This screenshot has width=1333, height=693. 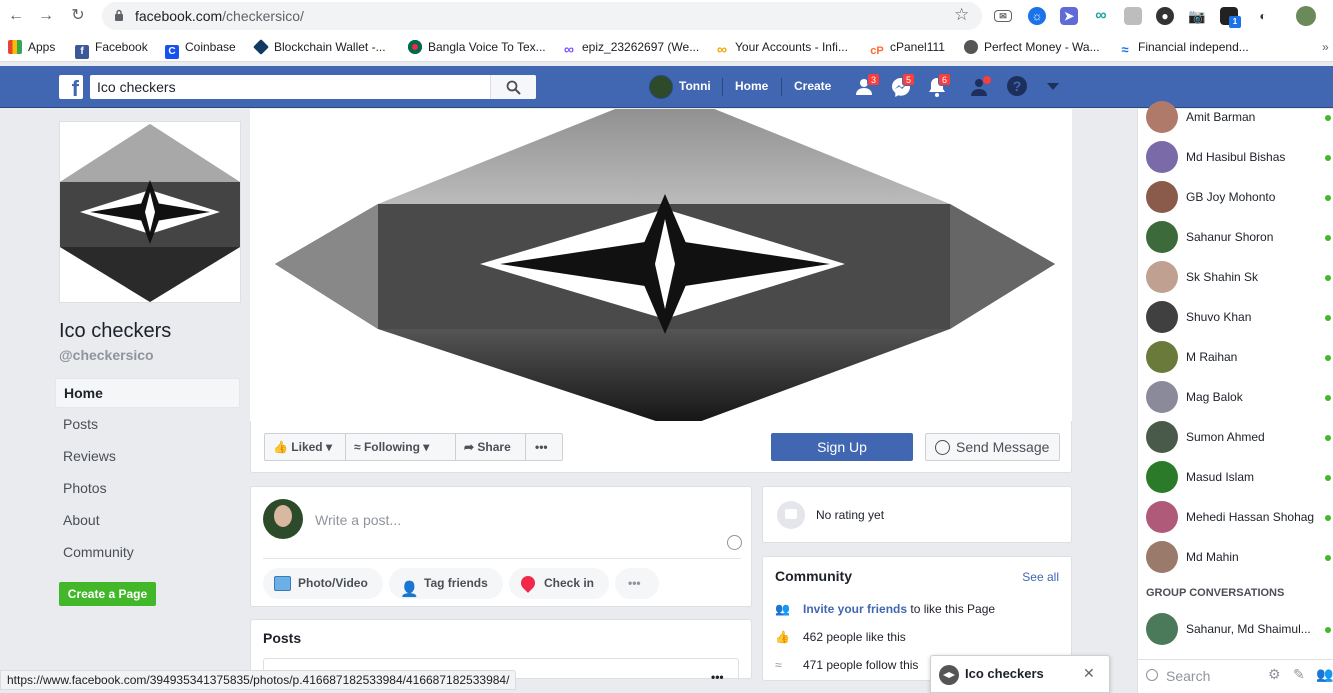 What do you see at coordinates (111, 48) in the screenshot?
I see `bookmark-facebook: f Facebook` at bounding box center [111, 48].